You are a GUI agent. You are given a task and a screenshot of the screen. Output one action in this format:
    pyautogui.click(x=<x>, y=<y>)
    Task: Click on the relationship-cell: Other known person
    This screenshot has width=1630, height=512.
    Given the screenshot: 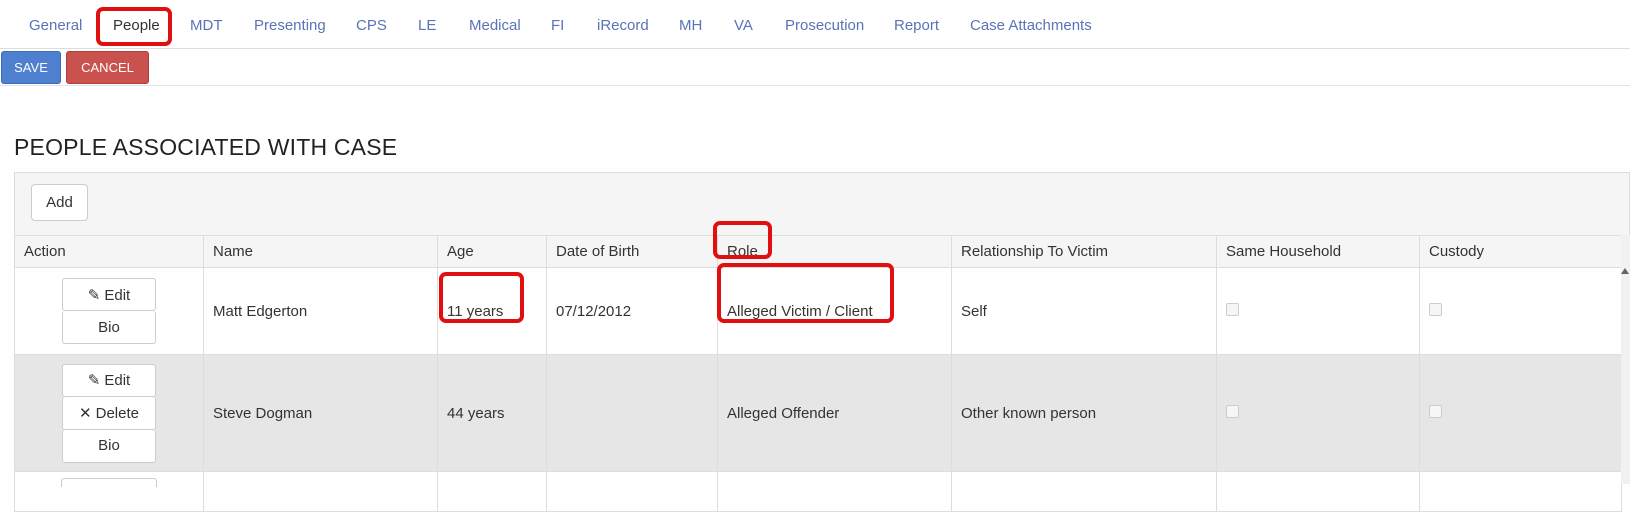 What is the action you would take?
    pyautogui.click(x=1084, y=413)
    